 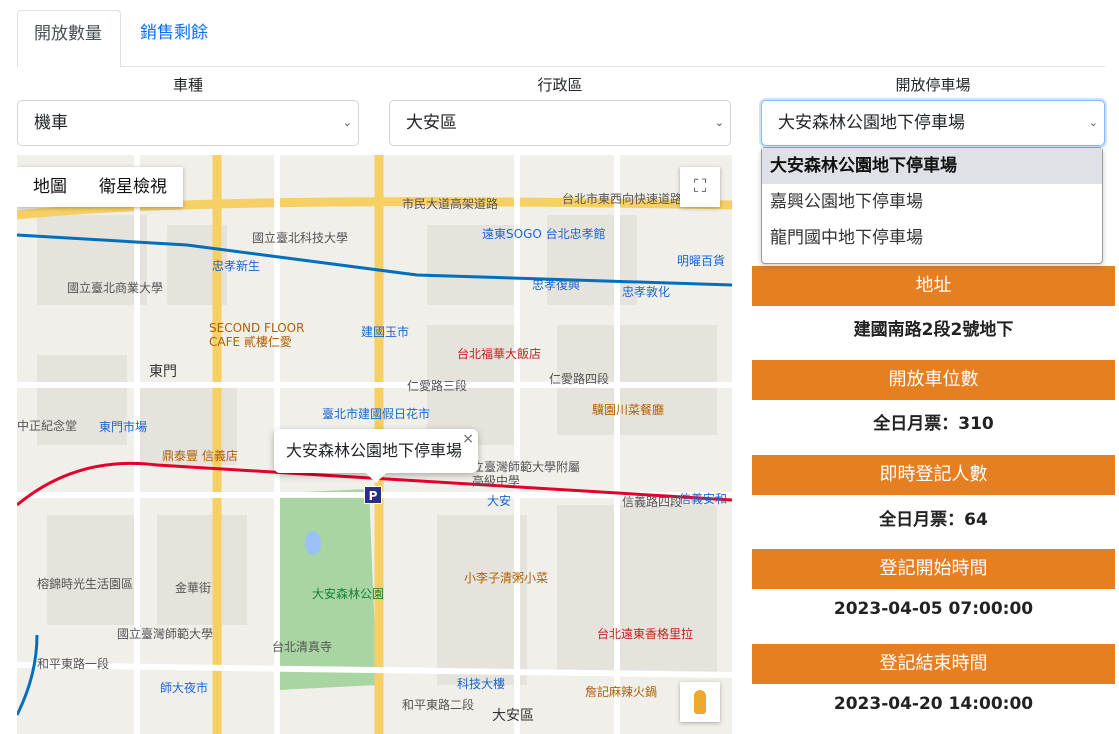 I want to click on map-label: 驥園川菜餐廳, so click(x=628, y=410).